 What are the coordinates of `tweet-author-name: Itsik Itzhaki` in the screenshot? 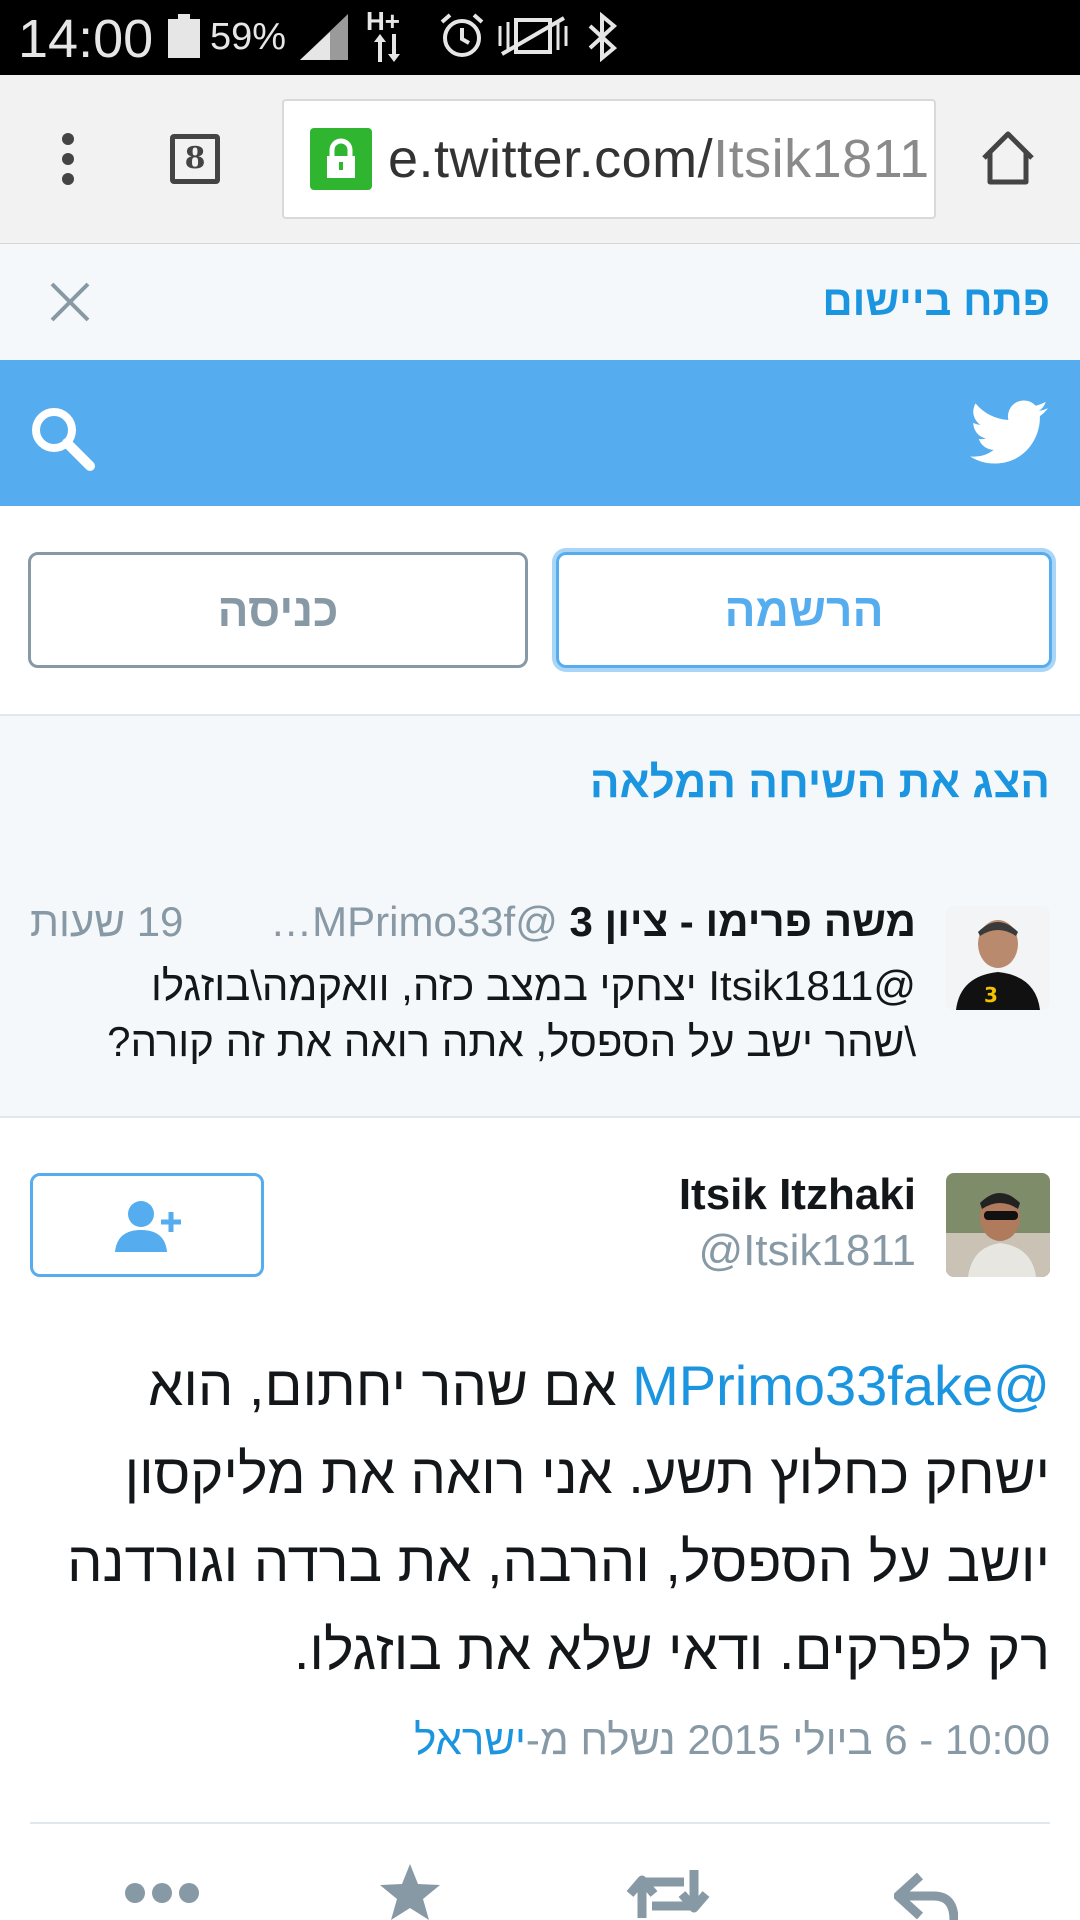 It's located at (797, 1195).